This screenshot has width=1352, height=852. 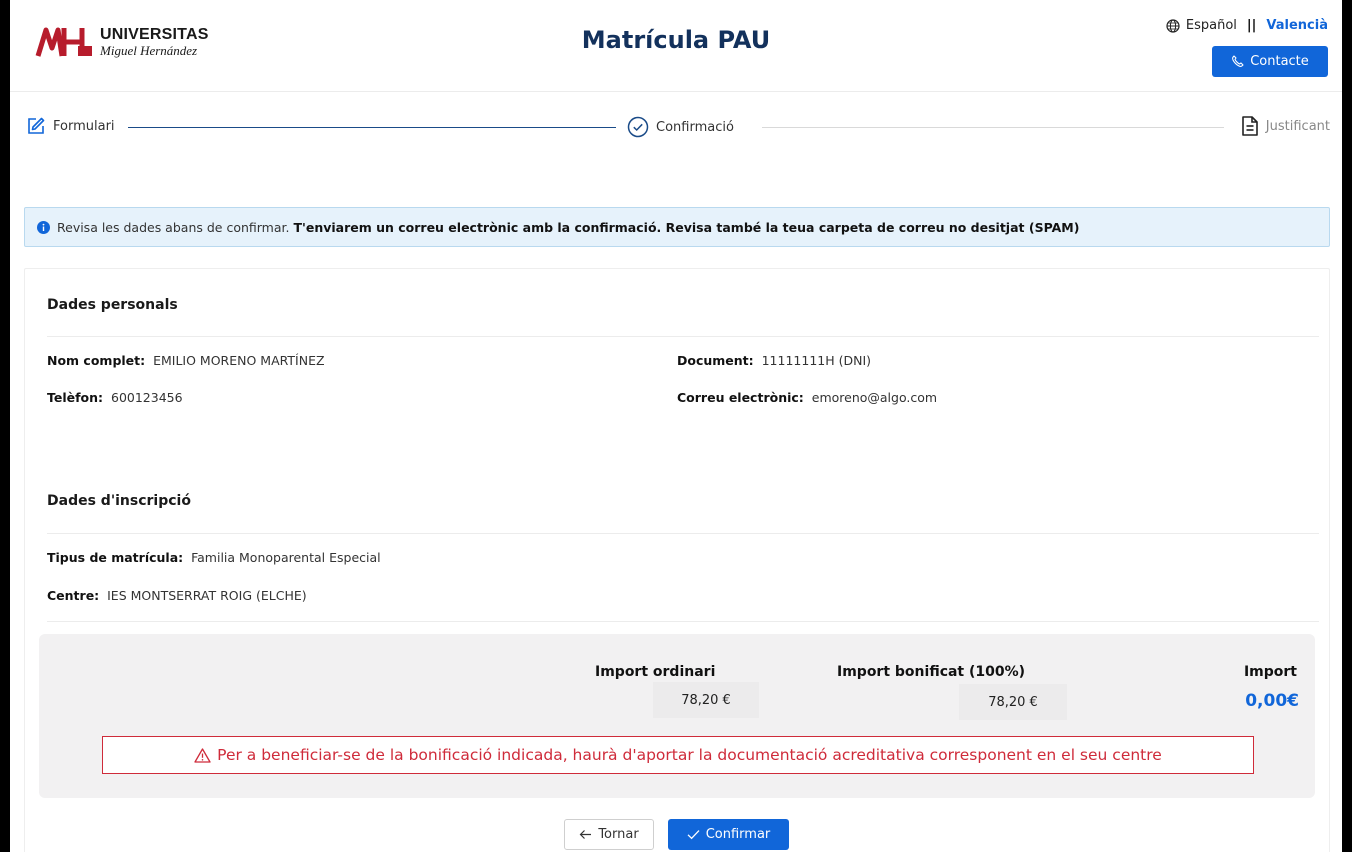 What do you see at coordinates (112, 305) in the screenshot?
I see `section-title-personal: Dades personals` at bounding box center [112, 305].